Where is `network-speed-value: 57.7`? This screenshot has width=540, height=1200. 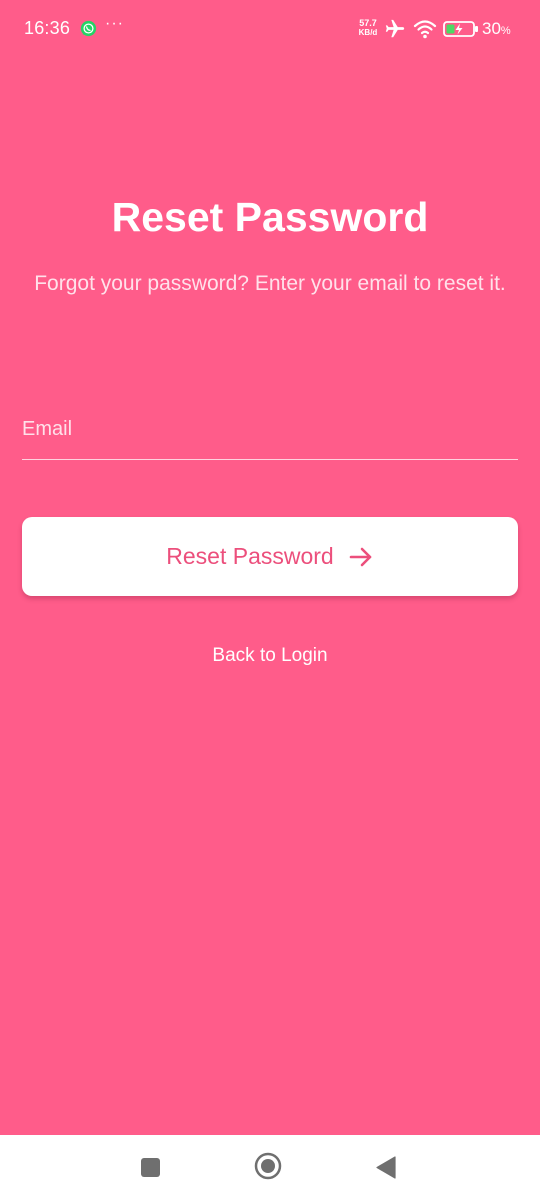 network-speed-value: 57.7 is located at coordinates (368, 23).